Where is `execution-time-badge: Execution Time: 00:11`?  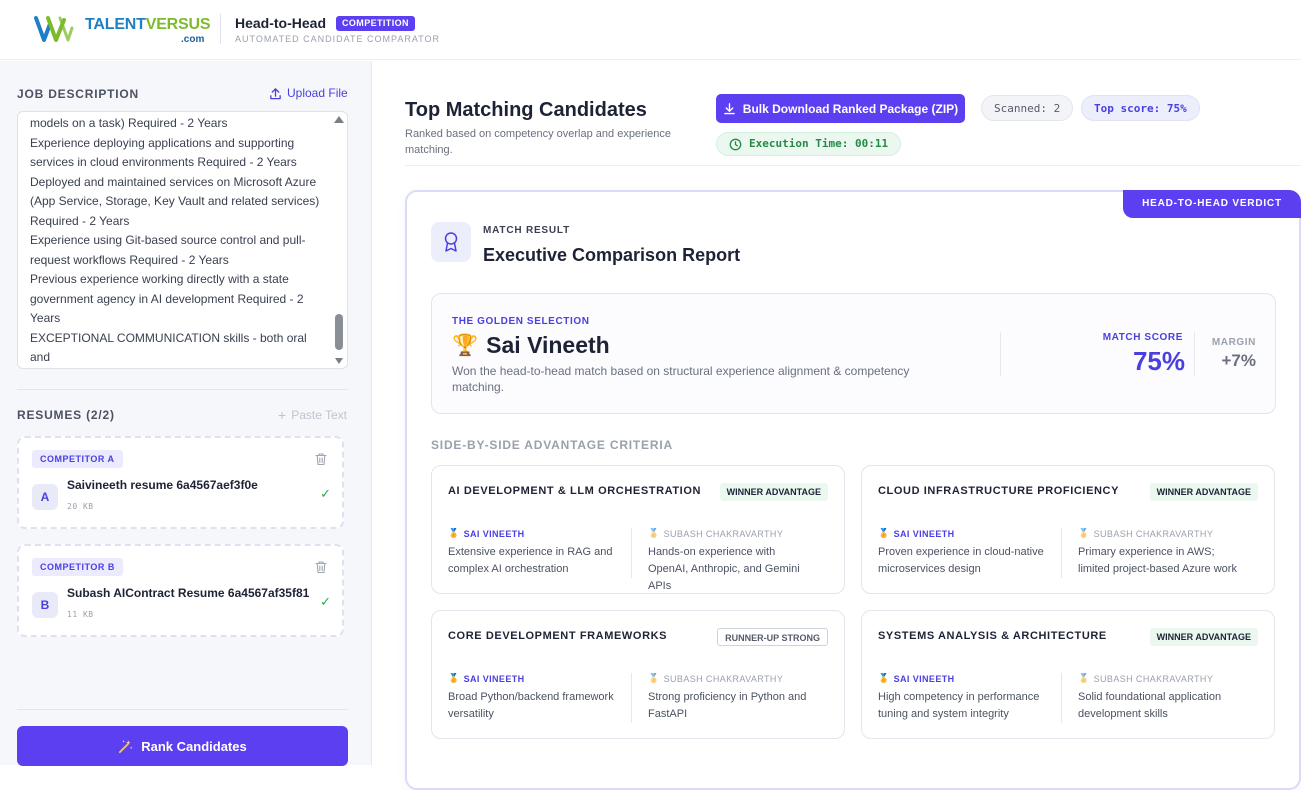 execution-time-badge: Execution Time: 00:11 is located at coordinates (809, 144).